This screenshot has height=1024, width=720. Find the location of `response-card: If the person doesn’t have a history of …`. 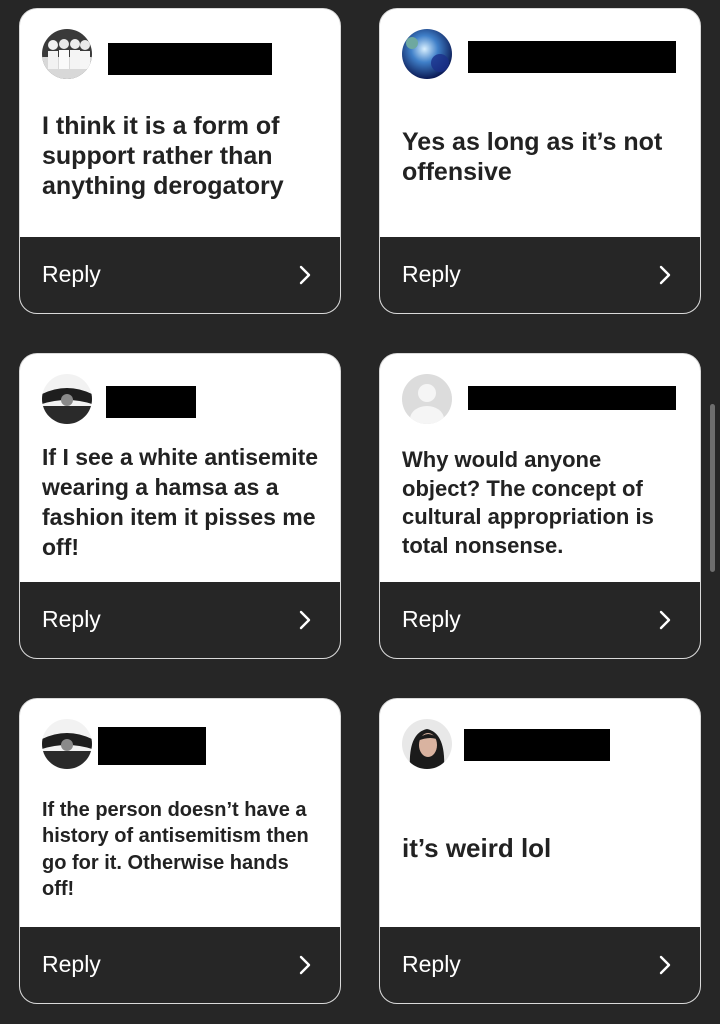

response-card: If the person doesn’t have a history of … is located at coordinates (180, 851).